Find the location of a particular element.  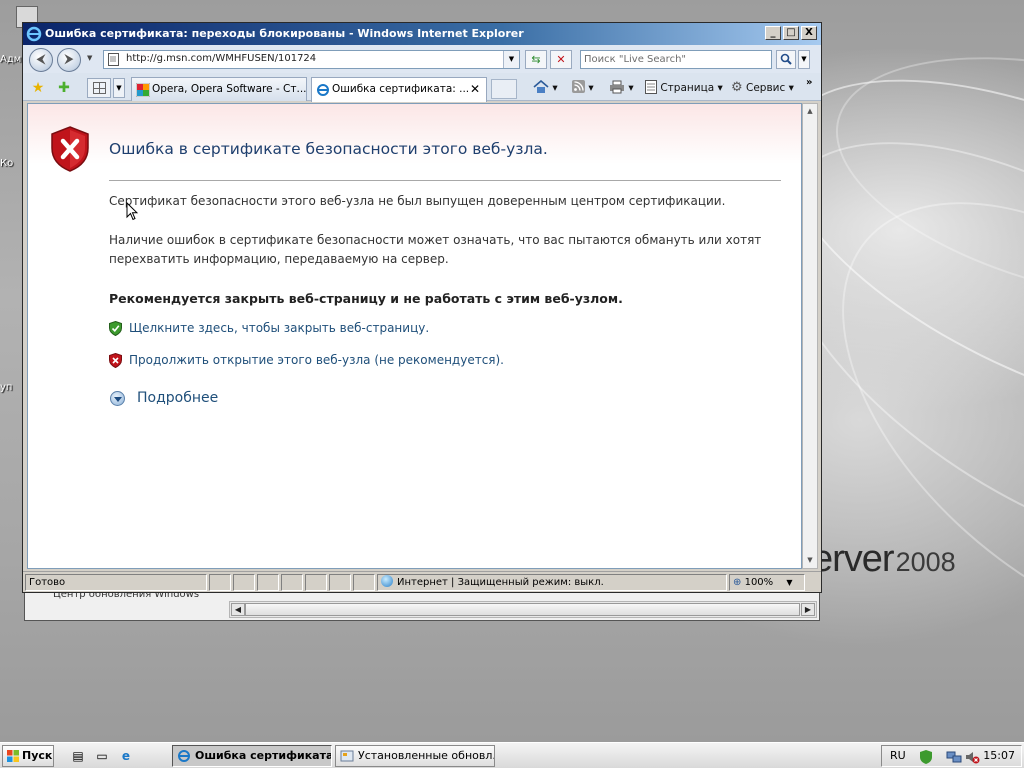

security-zone: Интернет | Защищенный режим: выкл. is located at coordinates (552, 582).